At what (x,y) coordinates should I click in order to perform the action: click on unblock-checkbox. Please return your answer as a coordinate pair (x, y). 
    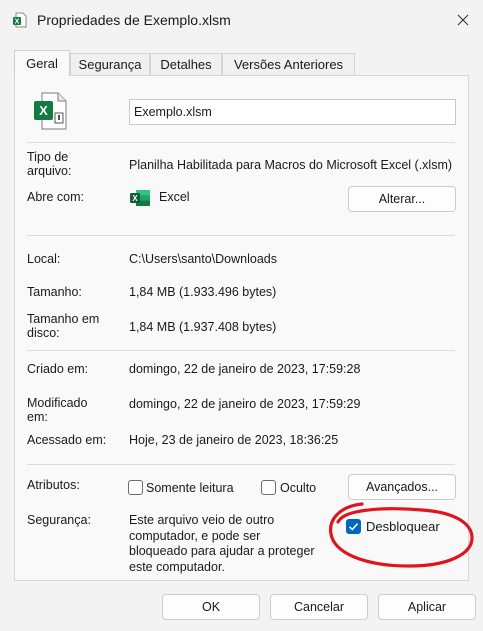
    Looking at the image, I should click on (353, 526).